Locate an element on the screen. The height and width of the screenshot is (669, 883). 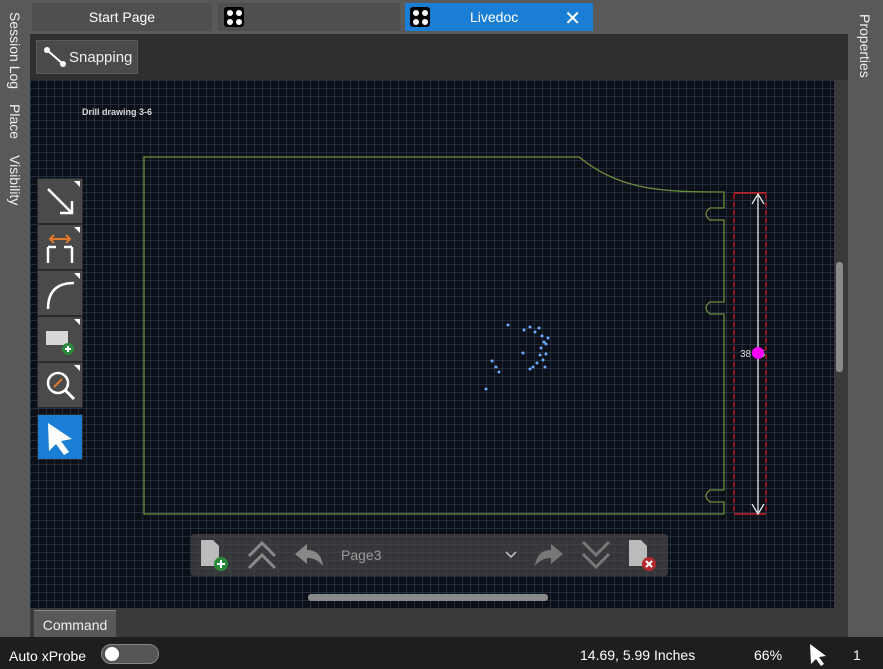
page-select: Page3 is located at coordinates (431, 555).